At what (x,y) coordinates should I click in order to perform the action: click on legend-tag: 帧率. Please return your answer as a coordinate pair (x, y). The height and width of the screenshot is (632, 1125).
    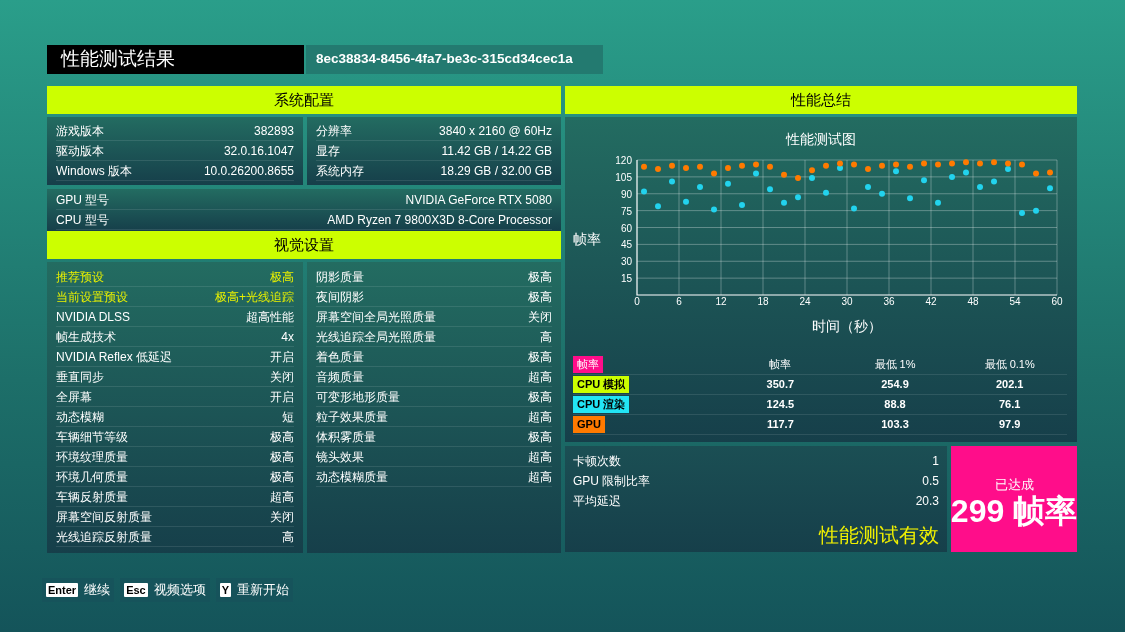
    Looking at the image, I should click on (588, 364).